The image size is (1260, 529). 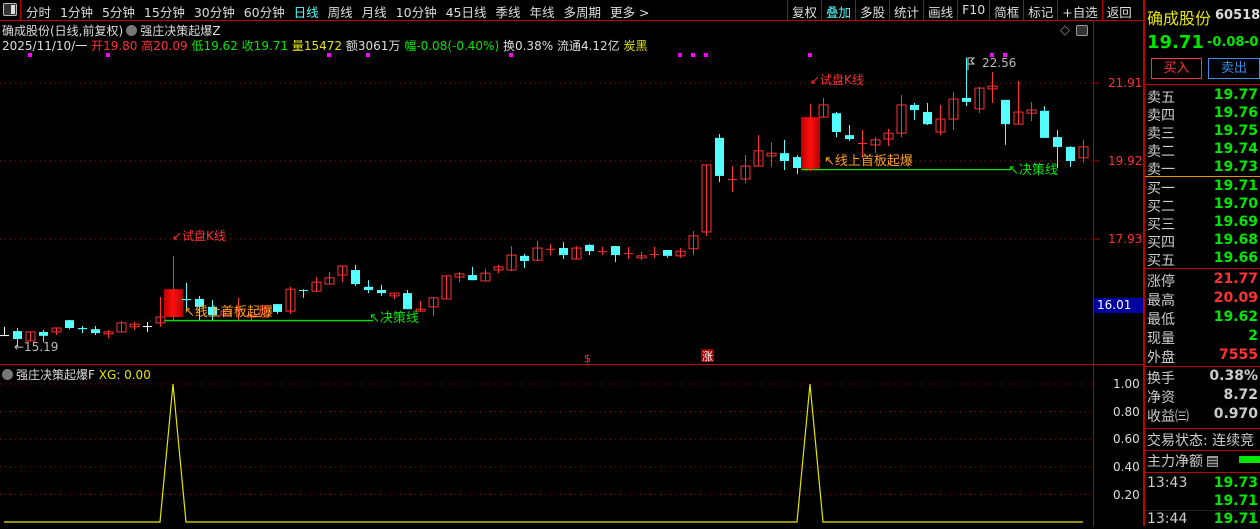 I want to click on buy-button: 买入, so click(x=1176, y=68).